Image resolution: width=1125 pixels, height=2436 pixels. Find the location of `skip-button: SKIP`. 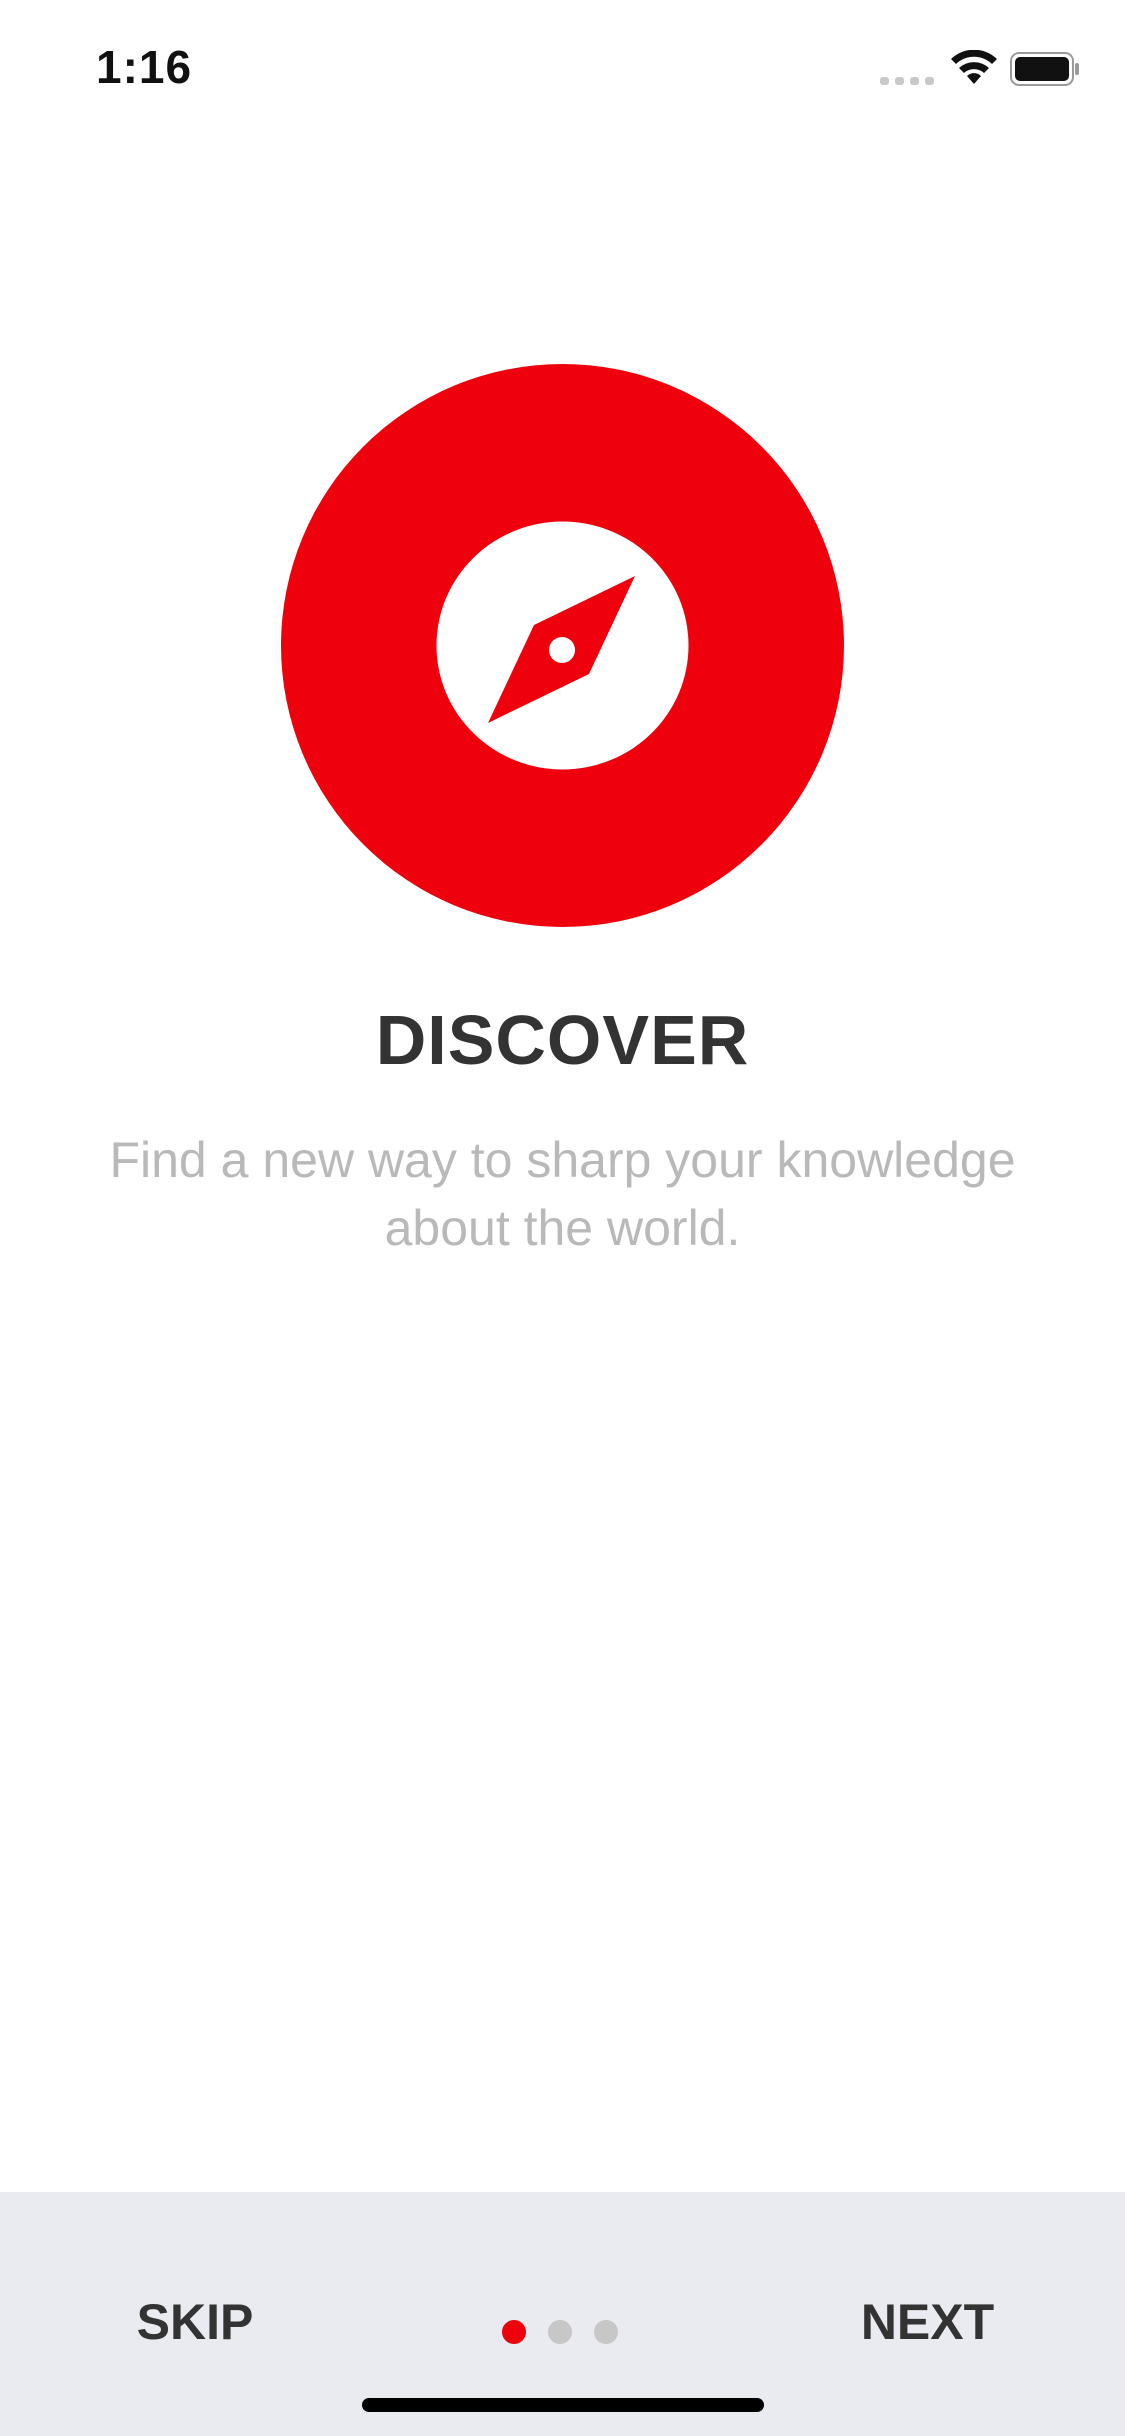

skip-button: SKIP is located at coordinates (195, 2322).